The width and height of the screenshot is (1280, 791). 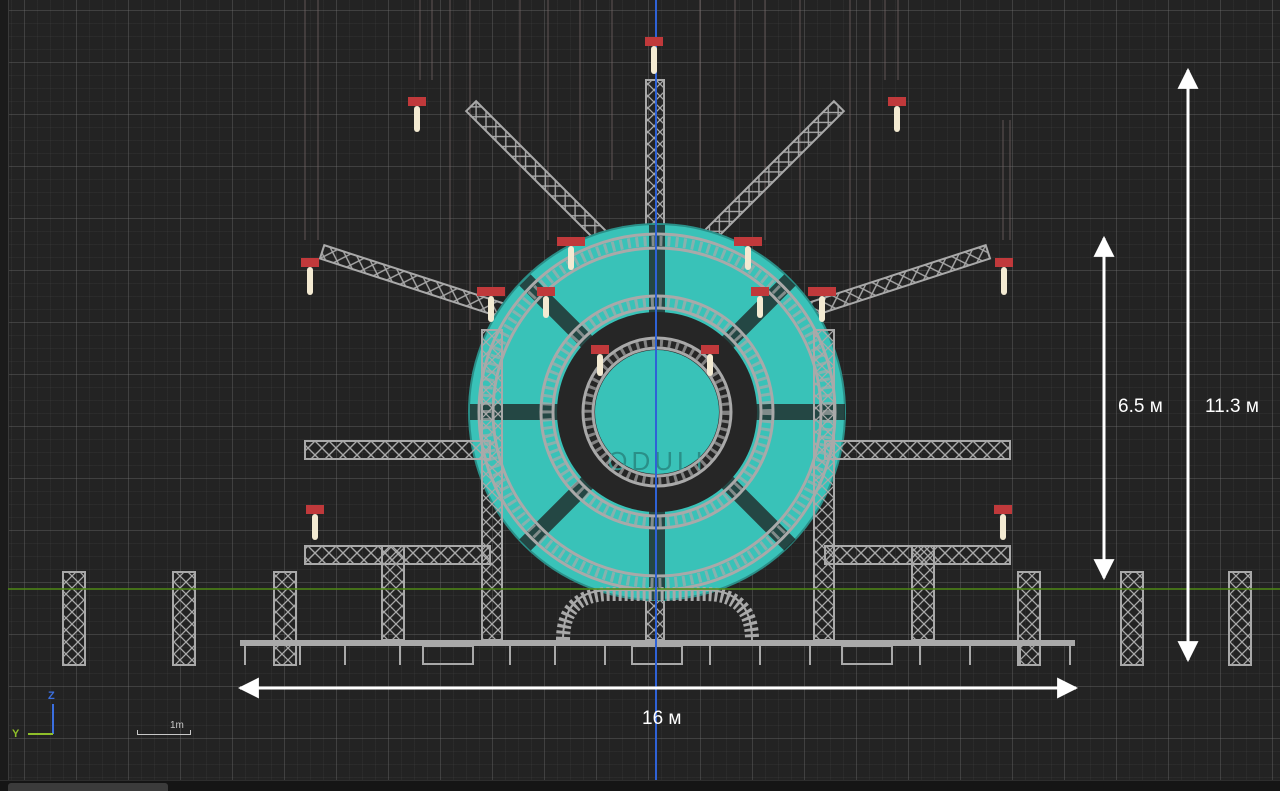 I want to click on axis-z-label: Z, so click(x=51, y=696).